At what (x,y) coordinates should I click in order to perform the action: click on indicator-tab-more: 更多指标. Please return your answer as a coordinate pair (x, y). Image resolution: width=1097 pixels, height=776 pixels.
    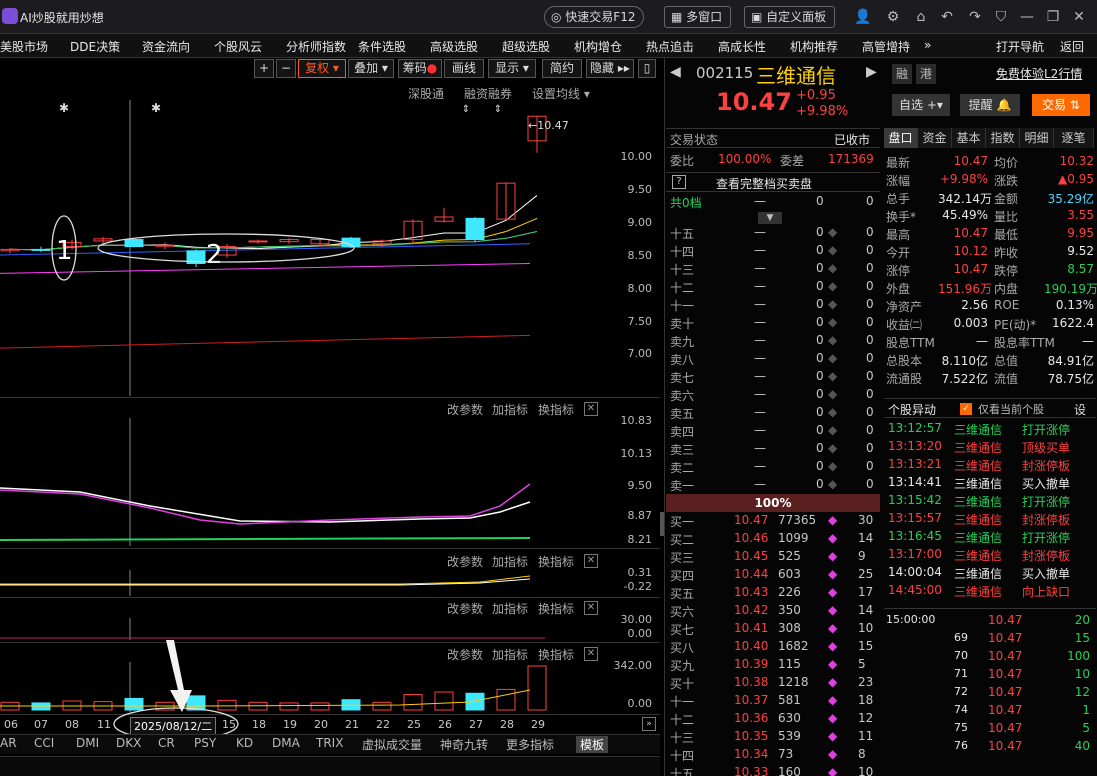
    Looking at the image, I should click on (530, 744).